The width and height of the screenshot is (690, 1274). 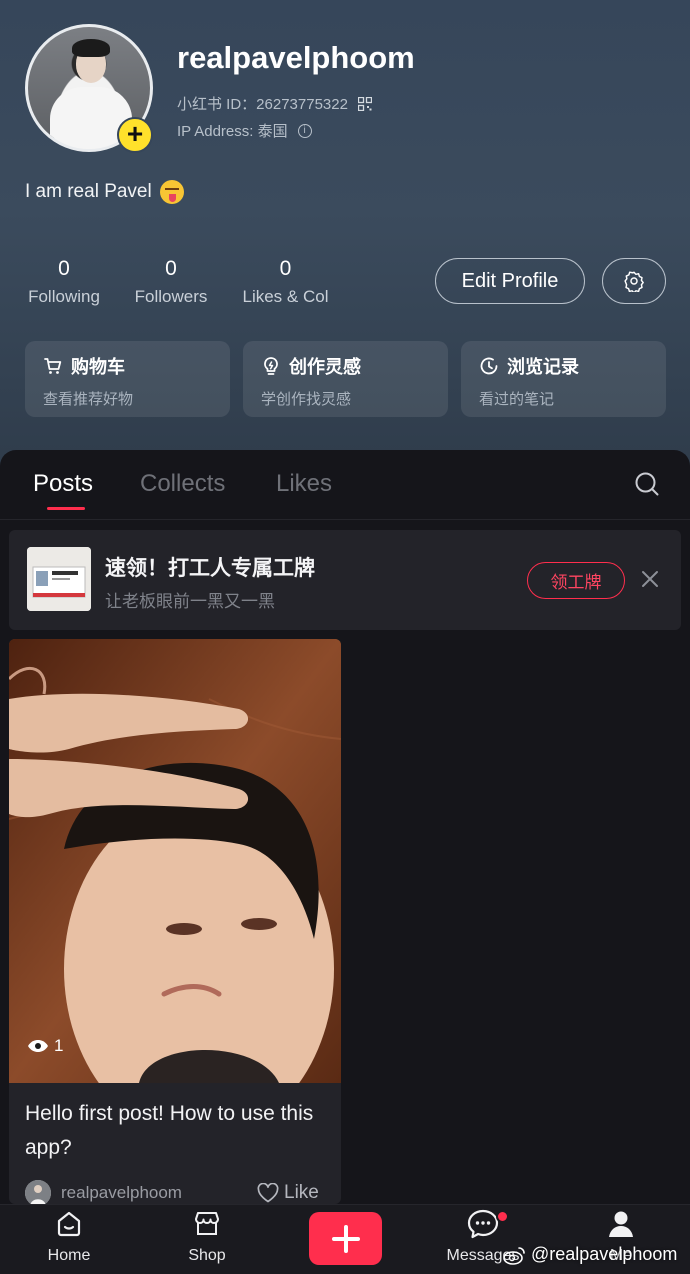 I want to click on like-button: Like, so click(x=288, y=1193).